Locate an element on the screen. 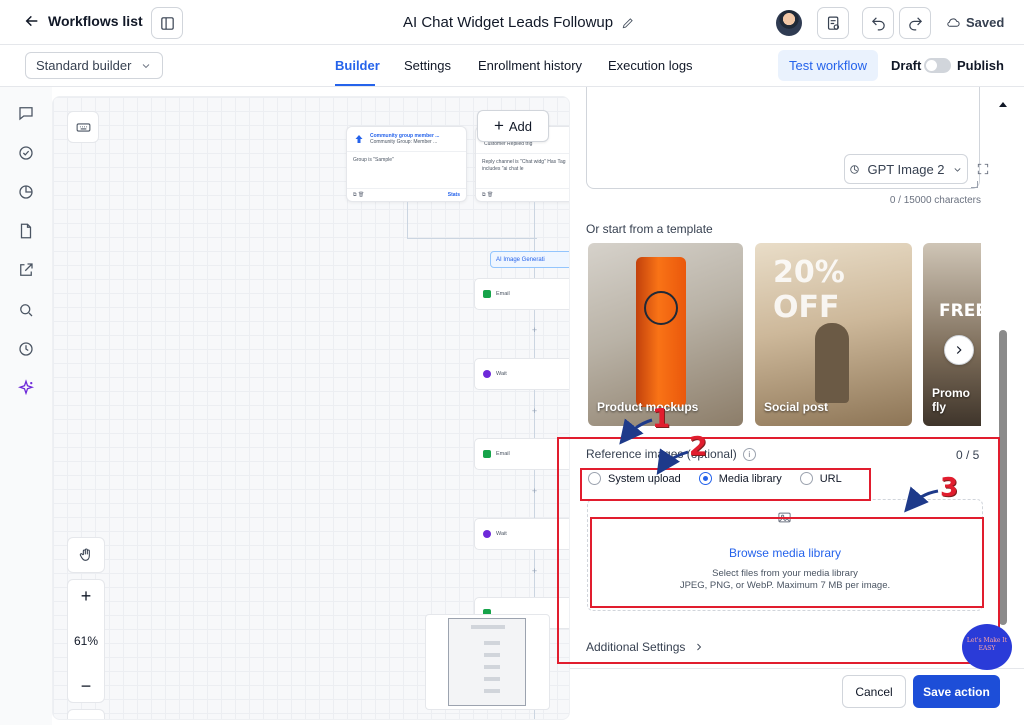 The image size is (1024, 725). expand-editor-button is located at coordinates (983, 171).